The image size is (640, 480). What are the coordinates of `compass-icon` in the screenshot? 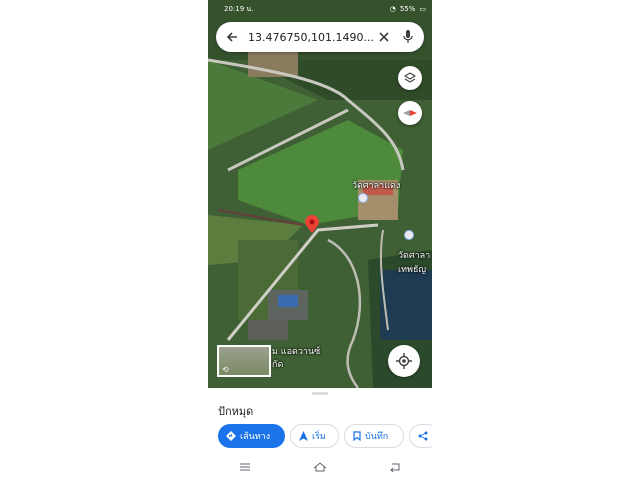 It's located at (410, 113).